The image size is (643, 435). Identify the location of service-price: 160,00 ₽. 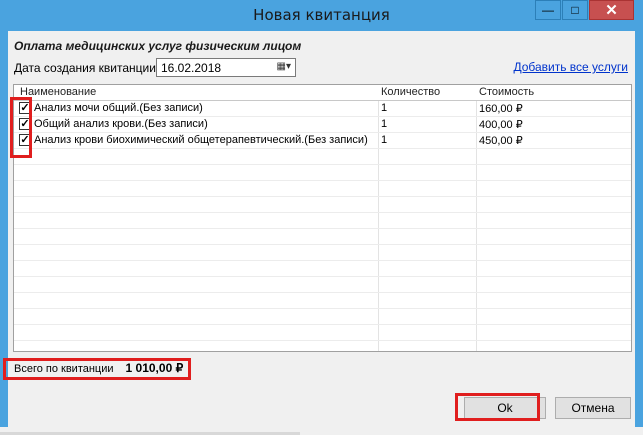
(501, 109).